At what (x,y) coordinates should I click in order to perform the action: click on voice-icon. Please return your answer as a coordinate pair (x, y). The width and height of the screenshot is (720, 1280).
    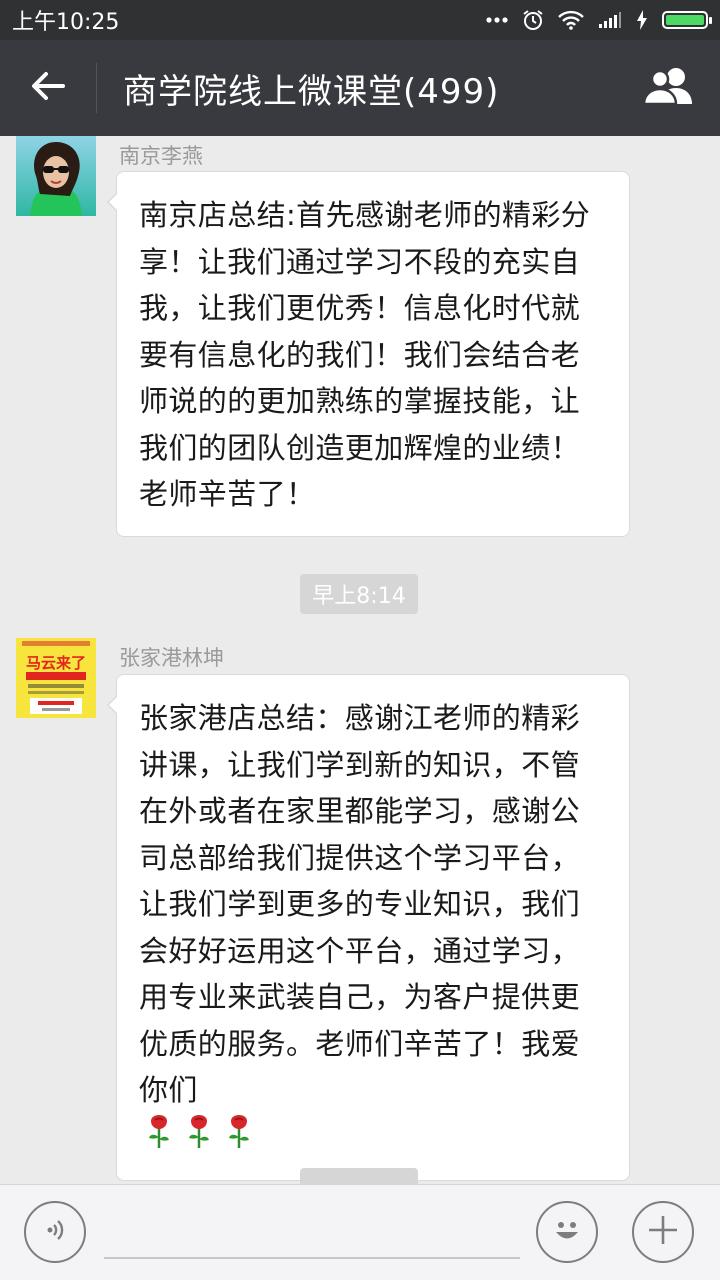
    Looking at the image, I should click on (55, 1232).